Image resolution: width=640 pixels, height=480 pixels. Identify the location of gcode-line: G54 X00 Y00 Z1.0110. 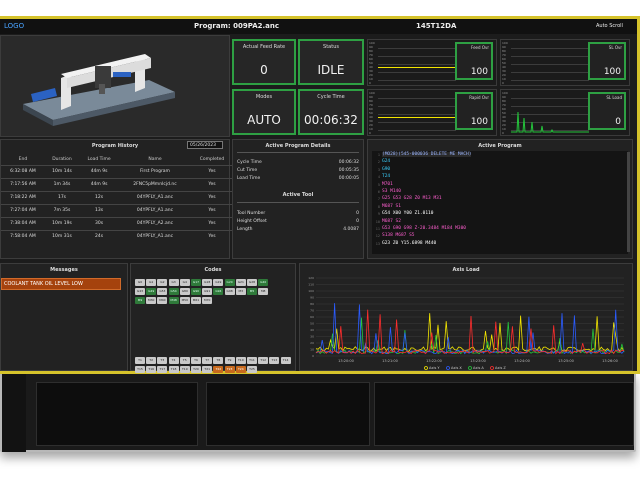
(408, 214).